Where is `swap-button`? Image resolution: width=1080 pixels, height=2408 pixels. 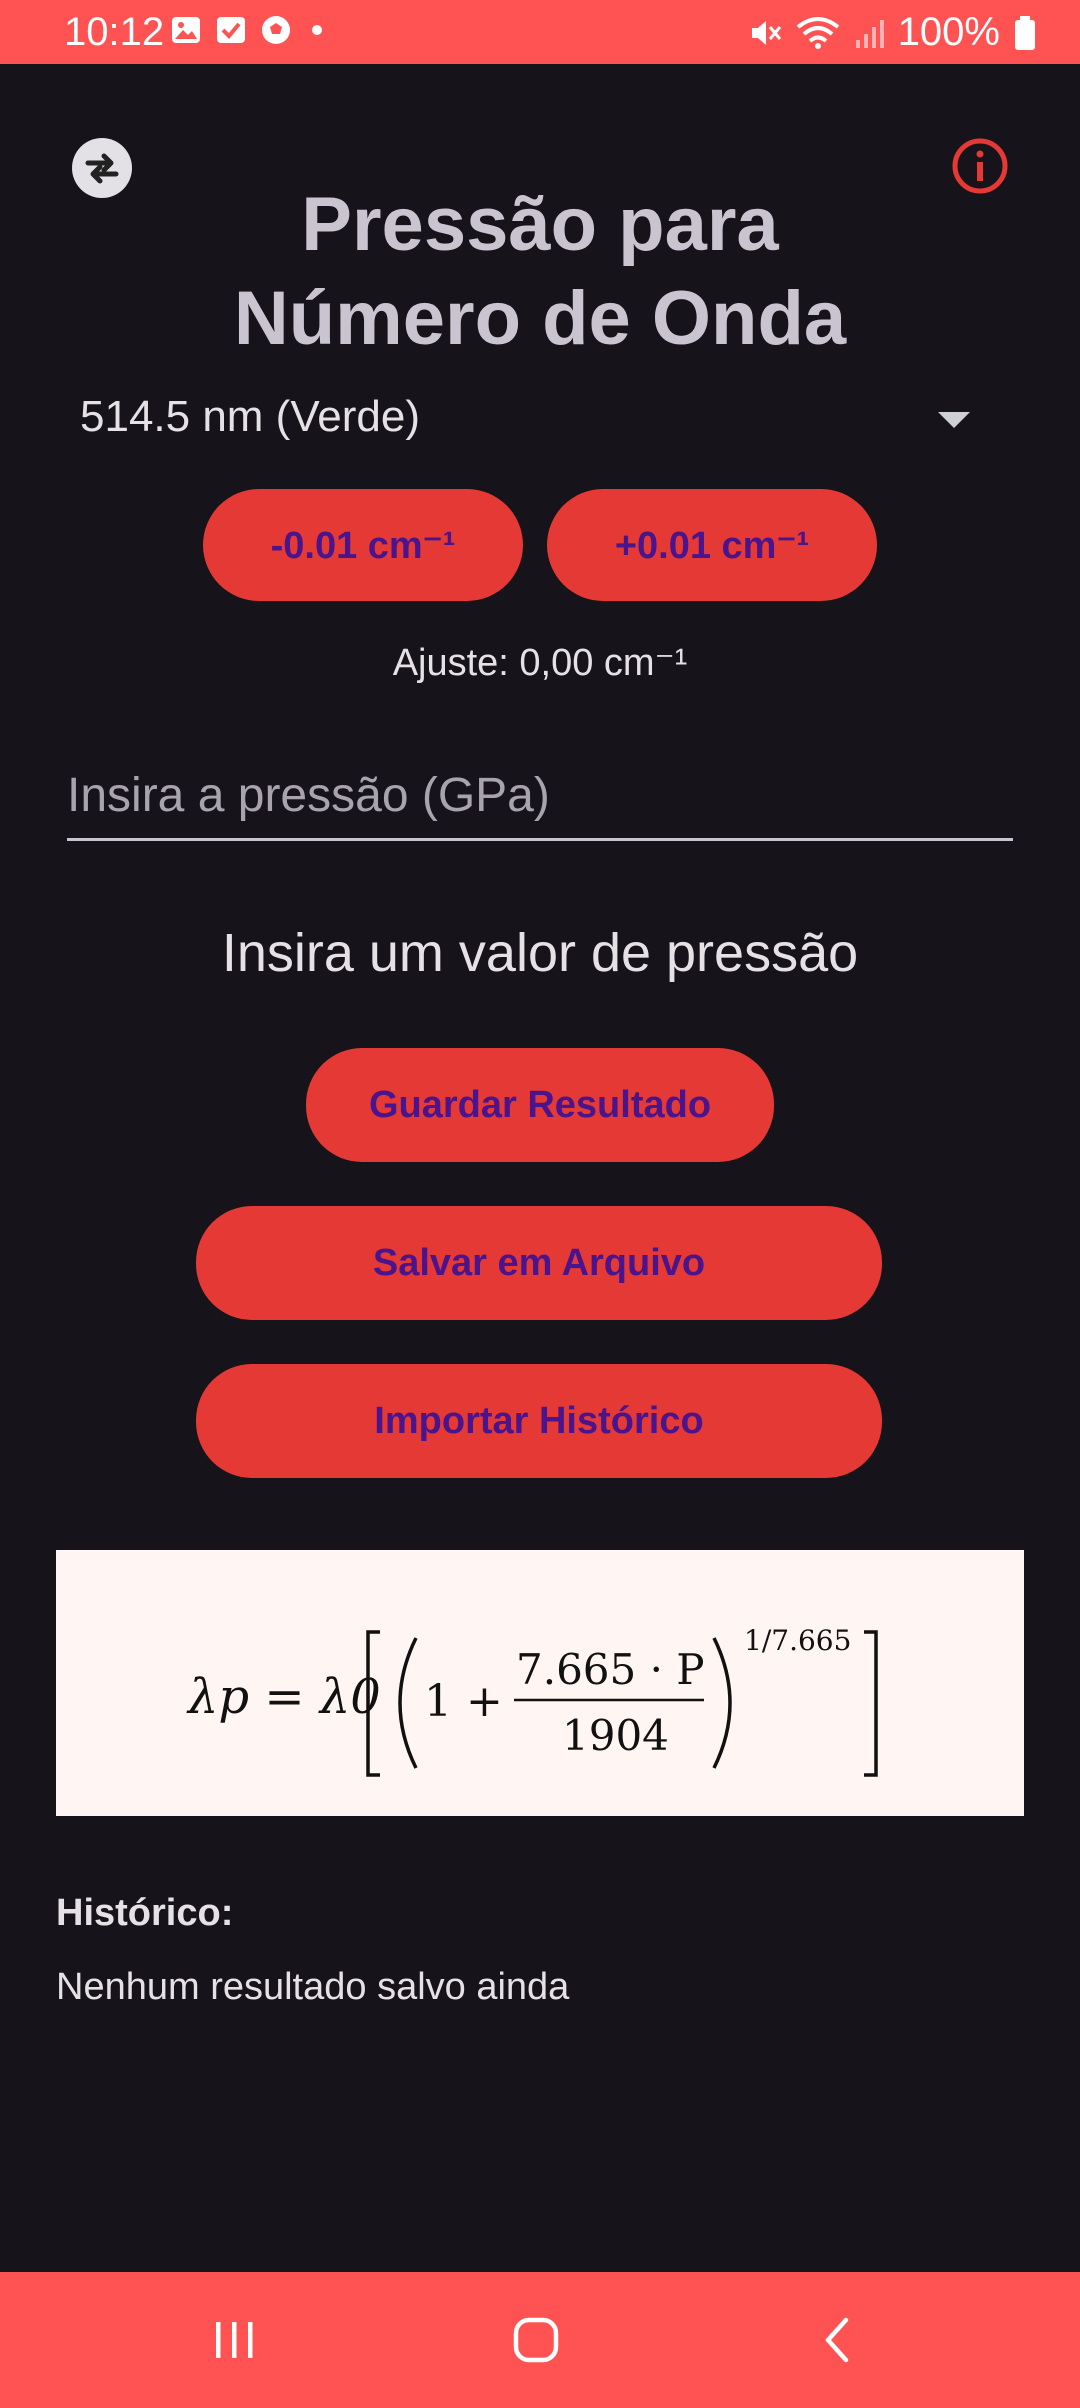 swap-button is located at coordinates (102, 168).